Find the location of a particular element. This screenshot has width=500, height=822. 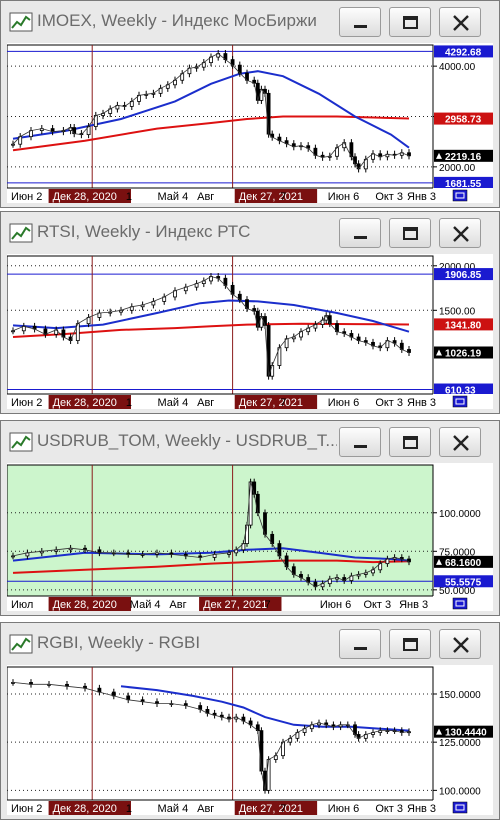

window-titlebar: RGBI, Weekly - RGBI is located at coordinates (250, 644).